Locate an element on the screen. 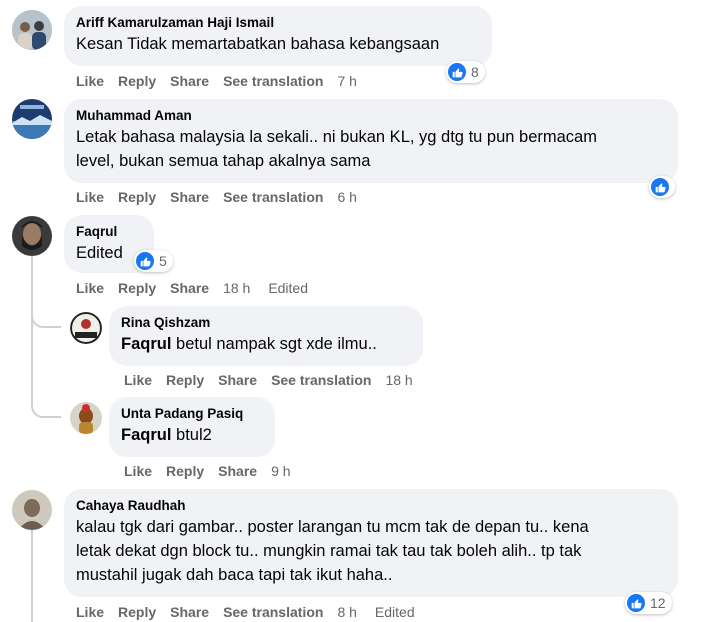  comment-author: Ariff Kamarulzaman Haji Ismail is located at coordinates (278, 23).